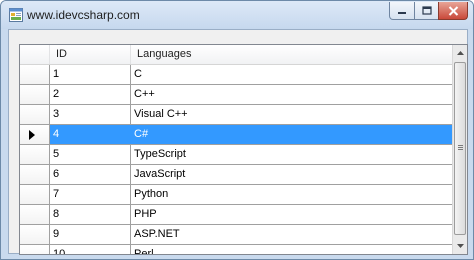 This screenshot has height=260, width=474. I want to click on scrollbar-thumb, so click(460, 148).